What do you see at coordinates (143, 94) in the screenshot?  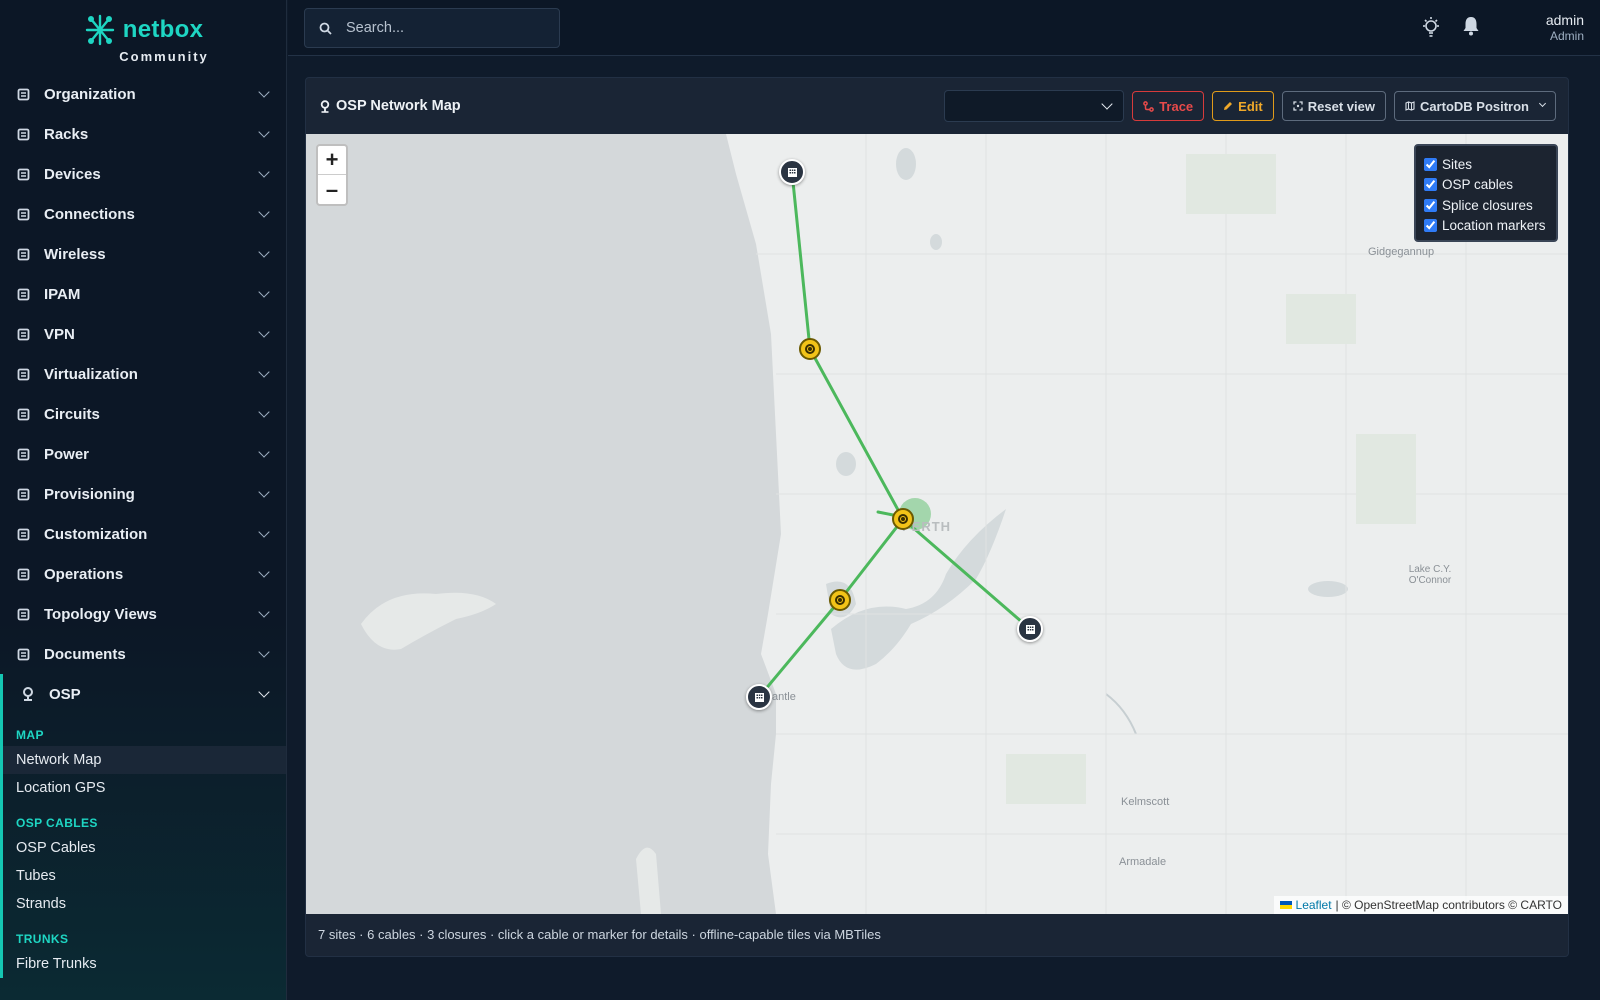 I see `nav-item-organization: Organization` at bounding box center [143, 94].